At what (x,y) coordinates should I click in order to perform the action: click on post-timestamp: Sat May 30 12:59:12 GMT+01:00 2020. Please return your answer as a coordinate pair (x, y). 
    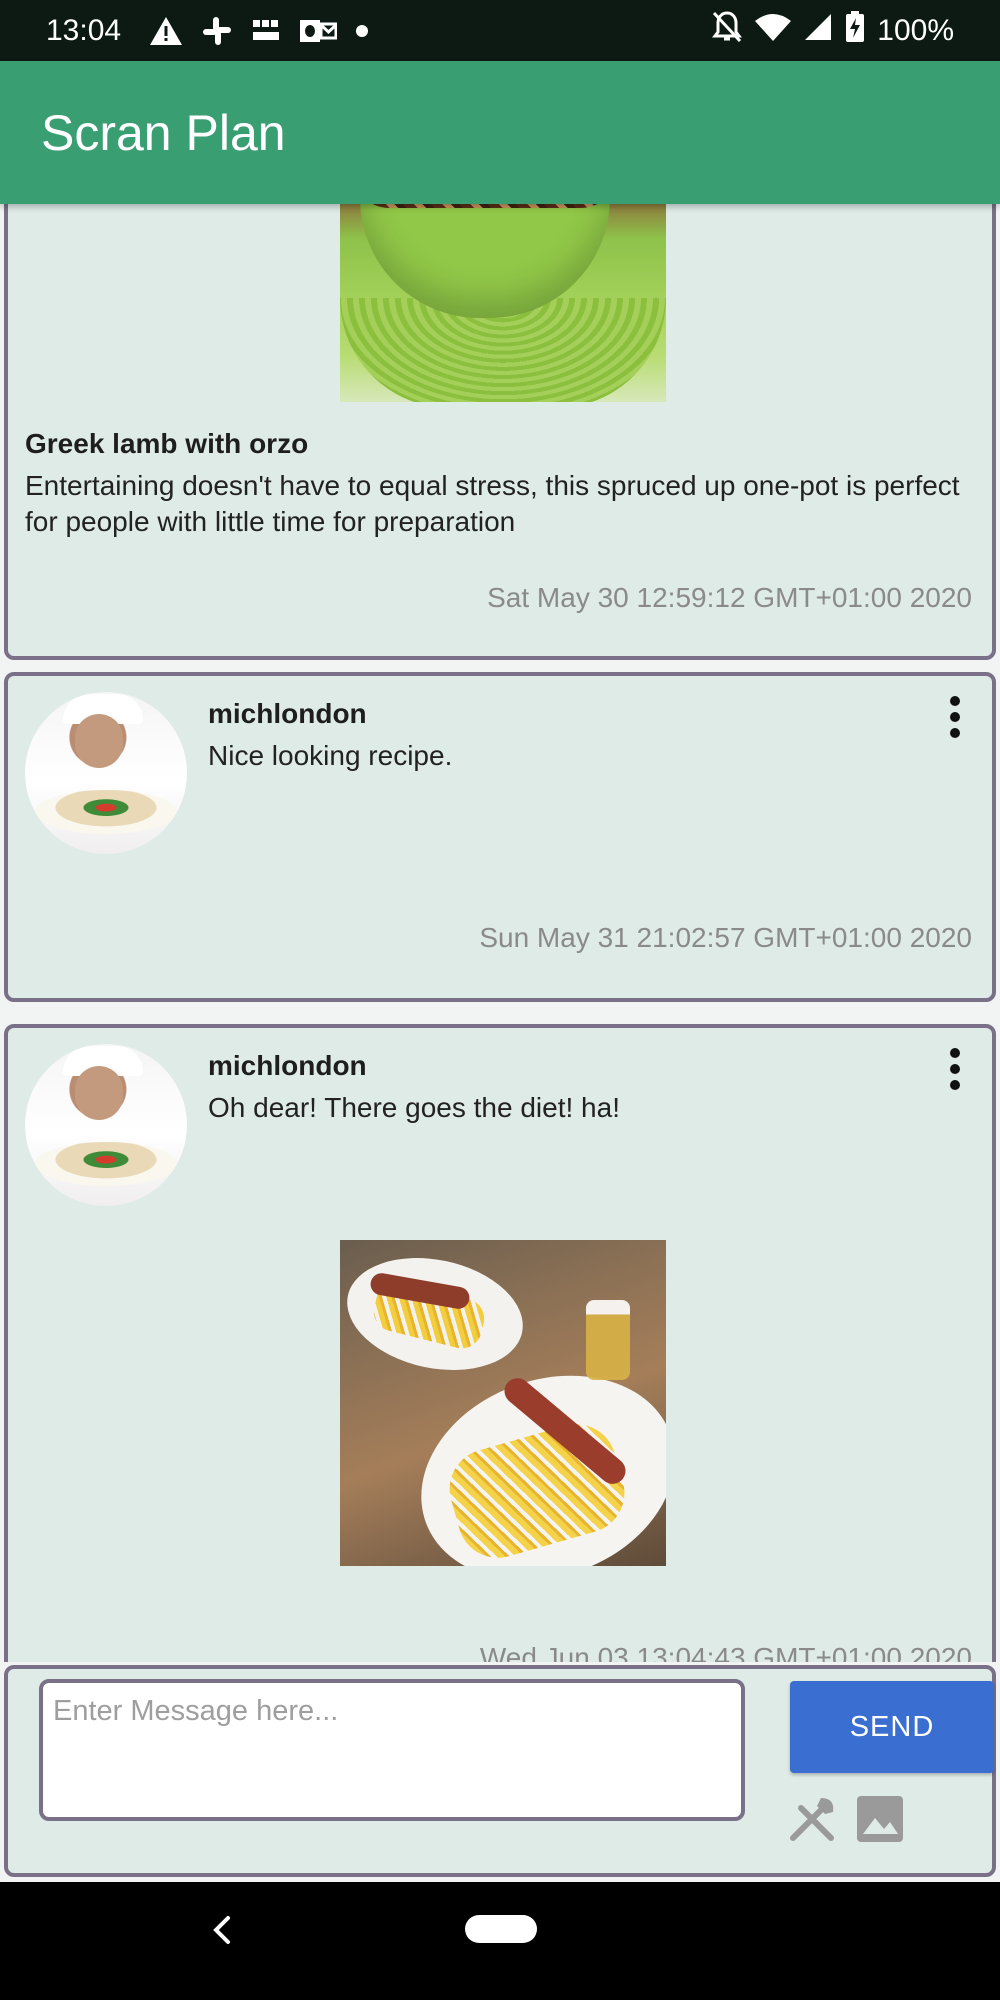
    Looking at the image, I should click on (729, 597).